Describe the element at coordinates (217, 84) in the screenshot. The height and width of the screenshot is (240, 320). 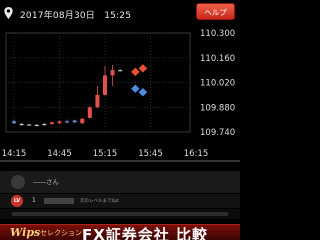
I see `y-tick-label: 110.020` at that location.